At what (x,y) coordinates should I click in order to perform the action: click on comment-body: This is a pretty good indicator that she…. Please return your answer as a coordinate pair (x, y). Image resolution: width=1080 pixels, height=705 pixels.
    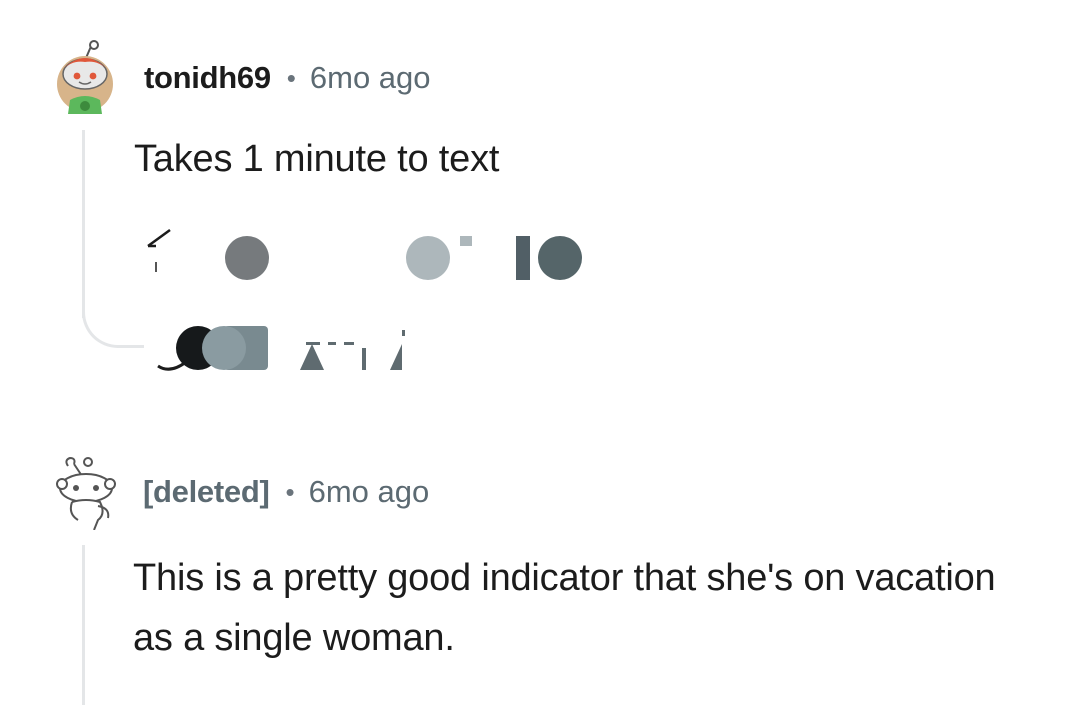
    Looking at the image, I should click on (564, 608).